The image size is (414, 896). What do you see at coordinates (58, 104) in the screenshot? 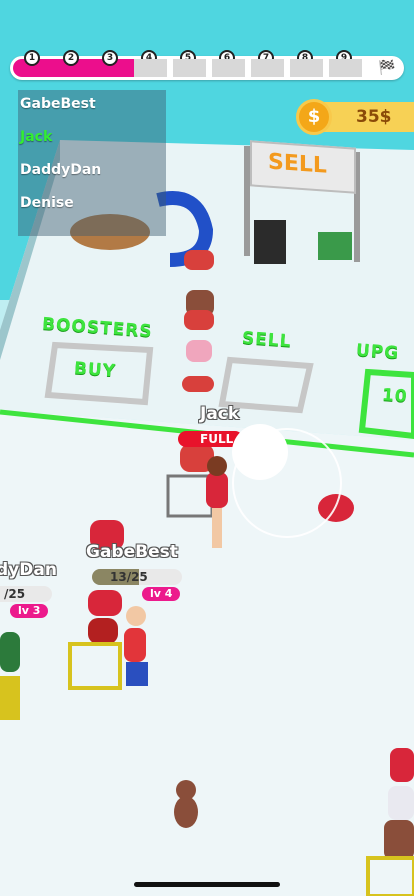
I see `leaderboard-name: GabeBest` at bounding box center [58, 104].